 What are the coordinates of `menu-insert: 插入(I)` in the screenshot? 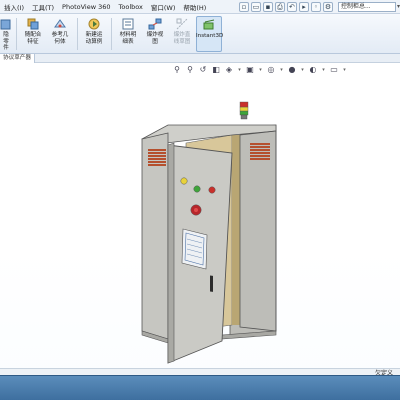 It's located at (14, 7).